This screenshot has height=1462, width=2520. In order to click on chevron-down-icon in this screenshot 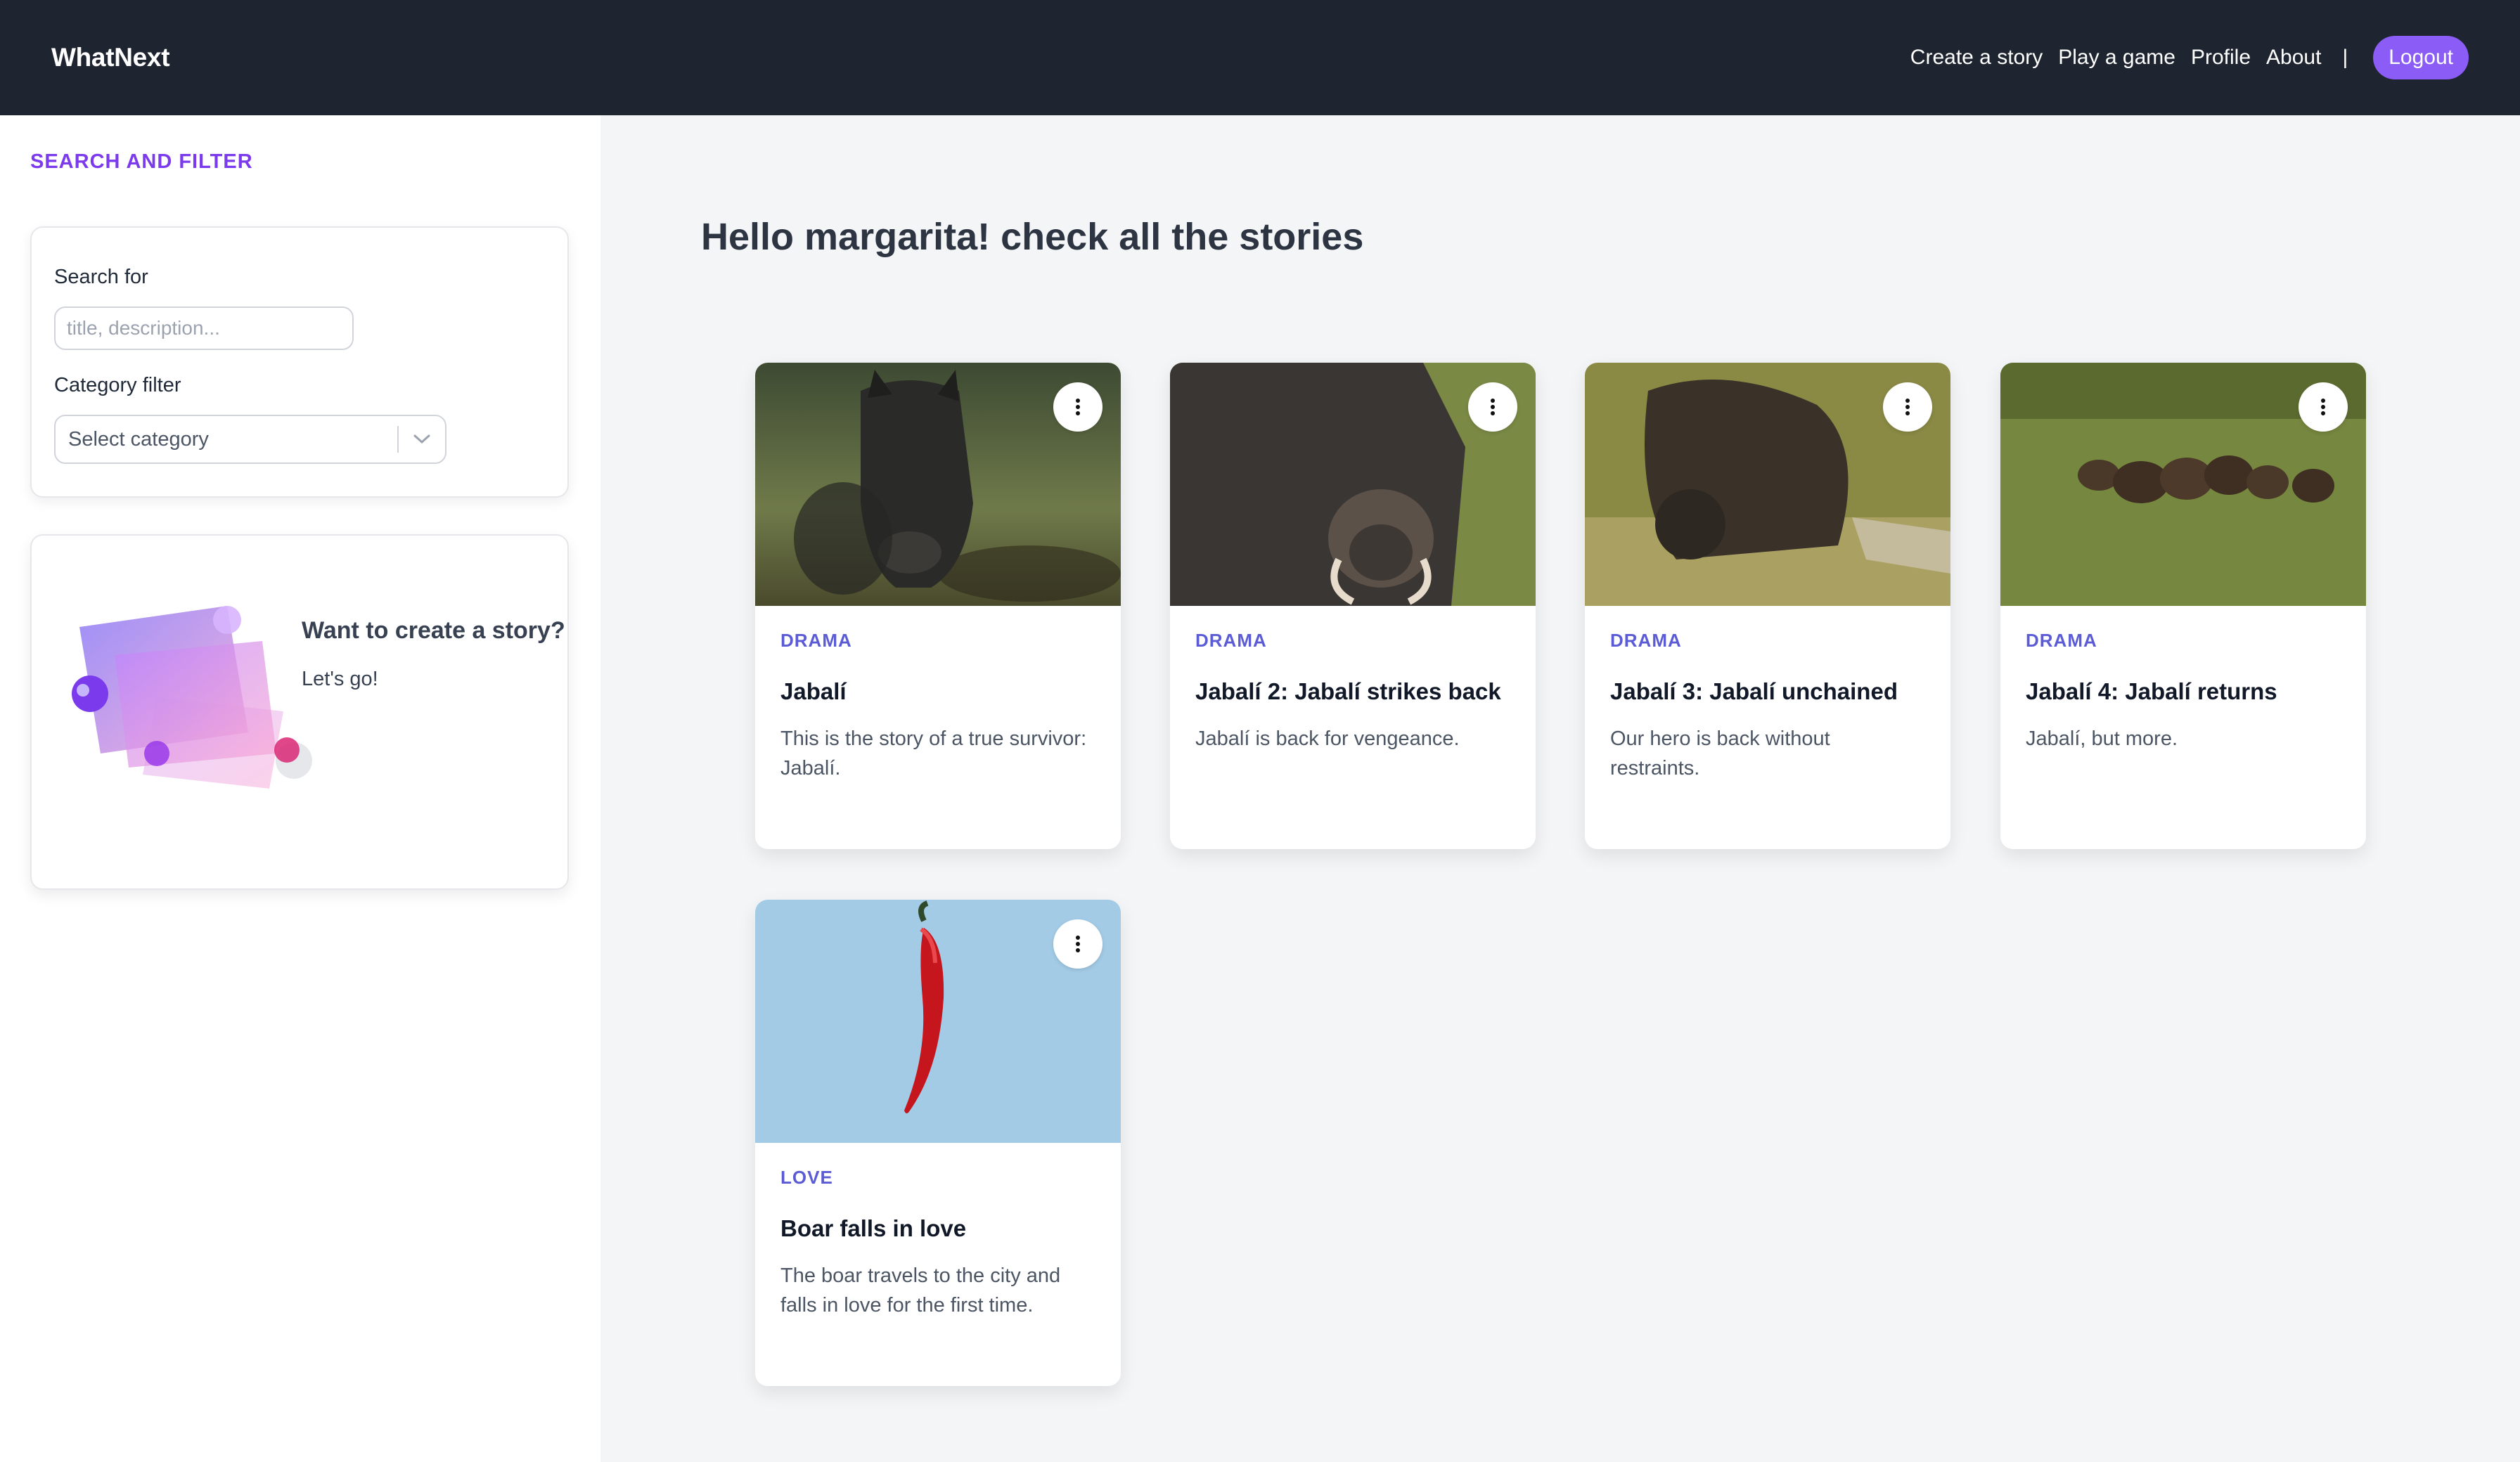, I will do `click(422, 439)`.